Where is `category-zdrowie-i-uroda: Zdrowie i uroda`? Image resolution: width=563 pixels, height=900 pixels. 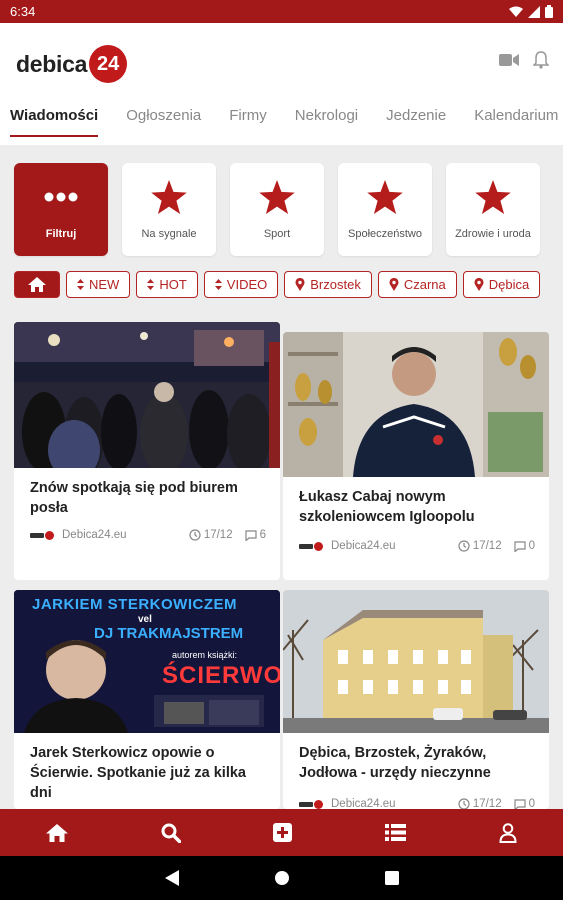 category-zdrowie-i-uroda: Zdrowie i uroda is located at coordinates (493, 209).